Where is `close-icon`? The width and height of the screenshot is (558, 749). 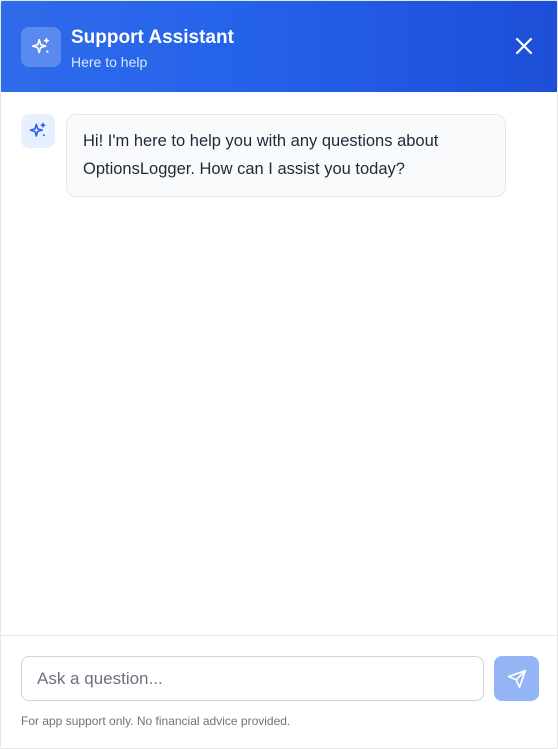
close-icon is located at coordinates (524, 46).